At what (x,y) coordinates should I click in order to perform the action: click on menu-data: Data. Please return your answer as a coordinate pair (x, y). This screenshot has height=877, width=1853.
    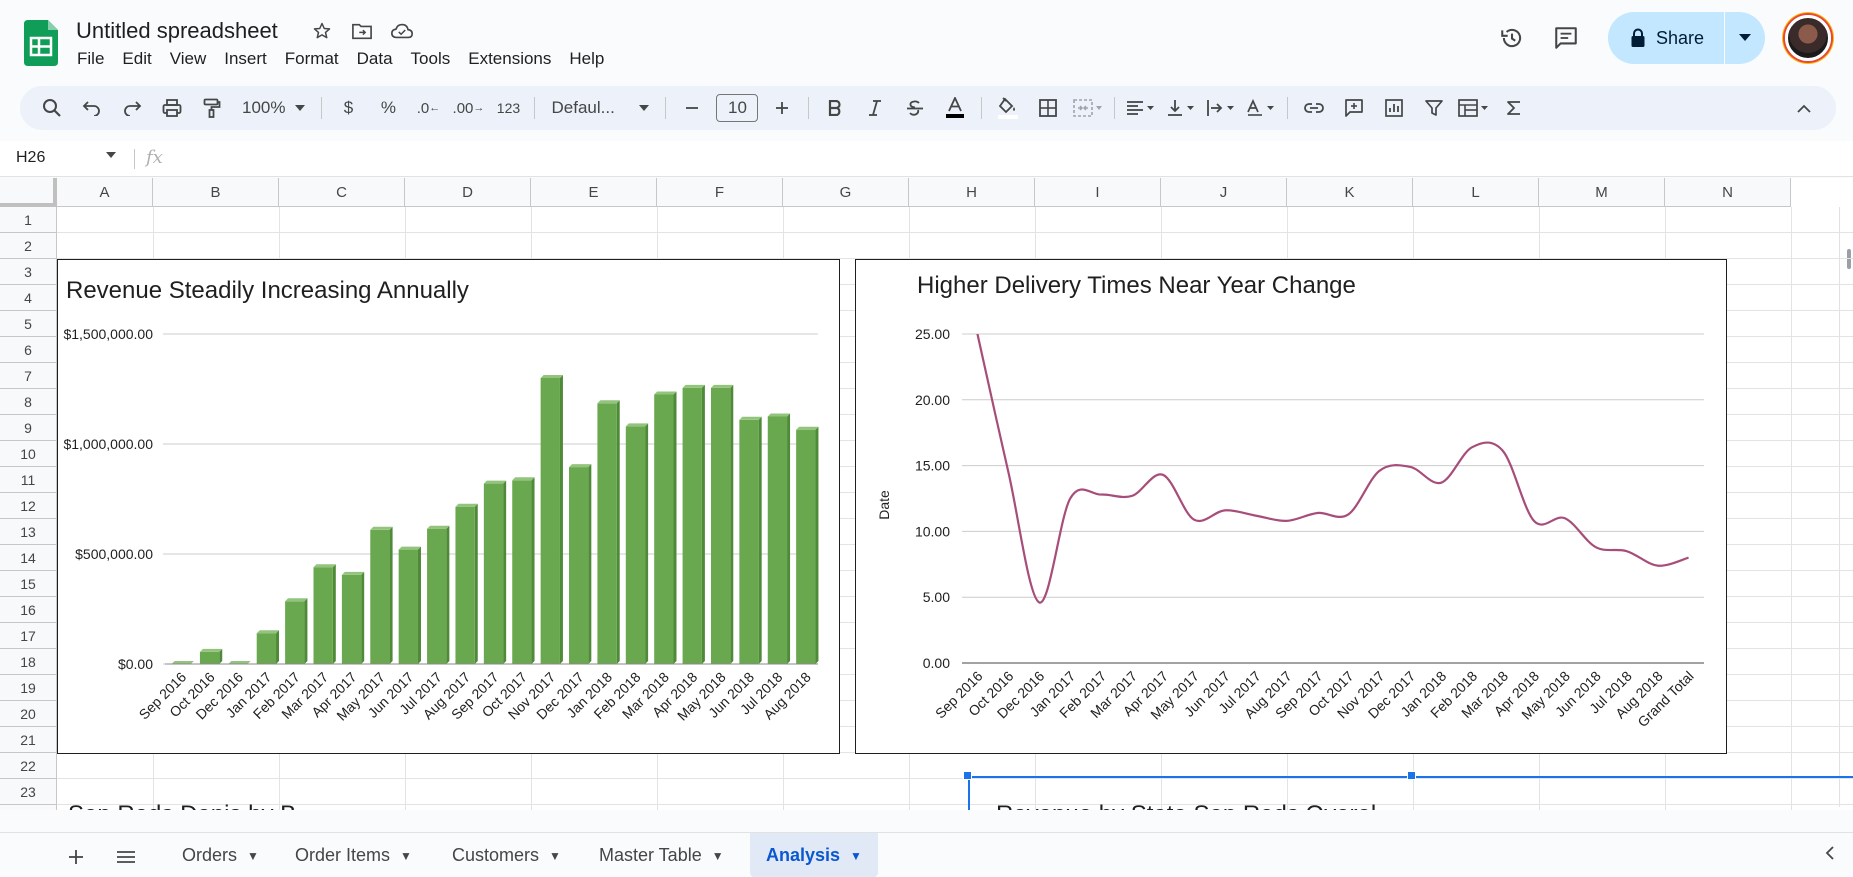
    Looking at the image, I should click on (375, 59).